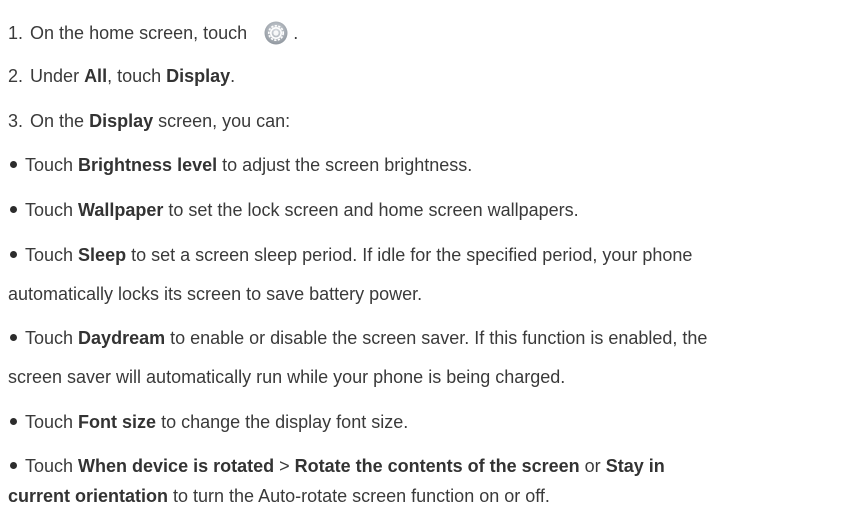  I want to click on step-3: 3. On the Display screen, you can:, so click(149, 121).